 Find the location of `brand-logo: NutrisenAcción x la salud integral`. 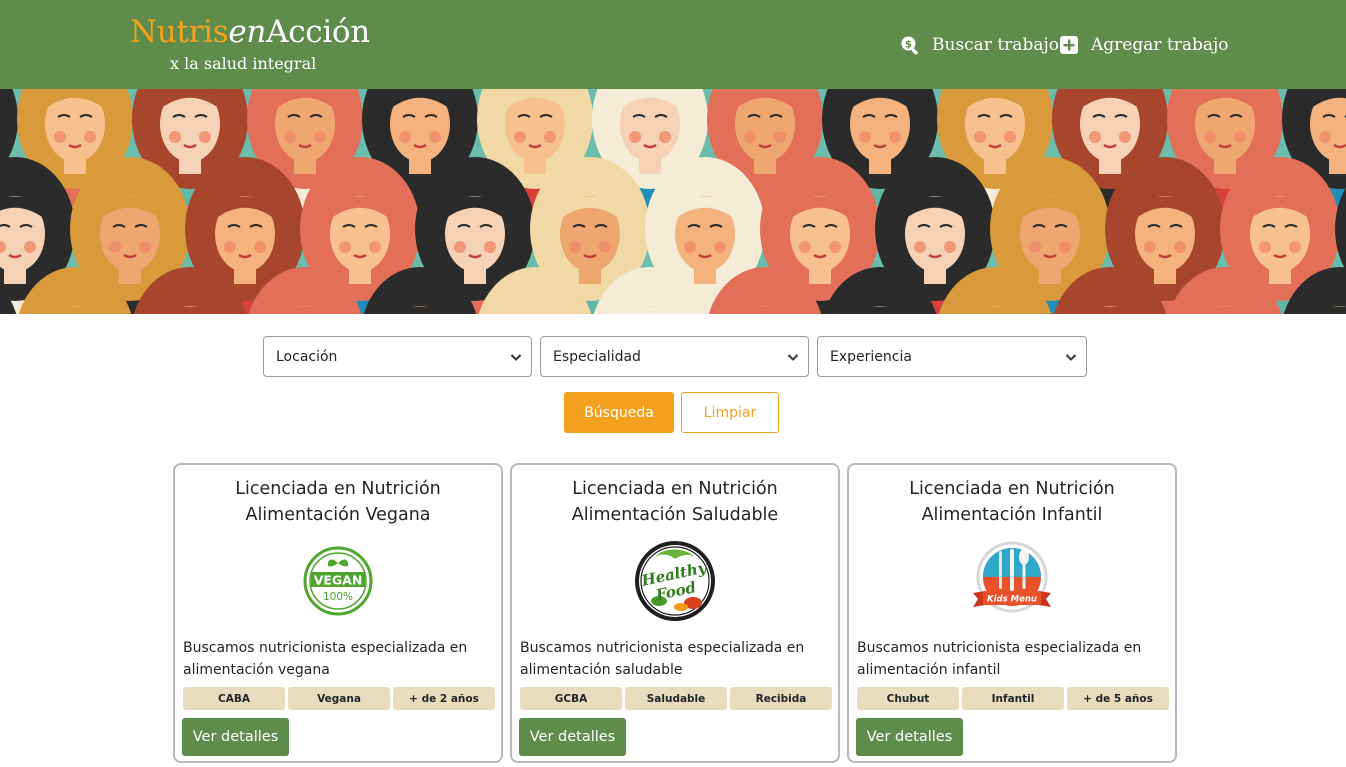

brand-logo: NutrisenAcción x la salud integral is located at coordinates (250, 43).